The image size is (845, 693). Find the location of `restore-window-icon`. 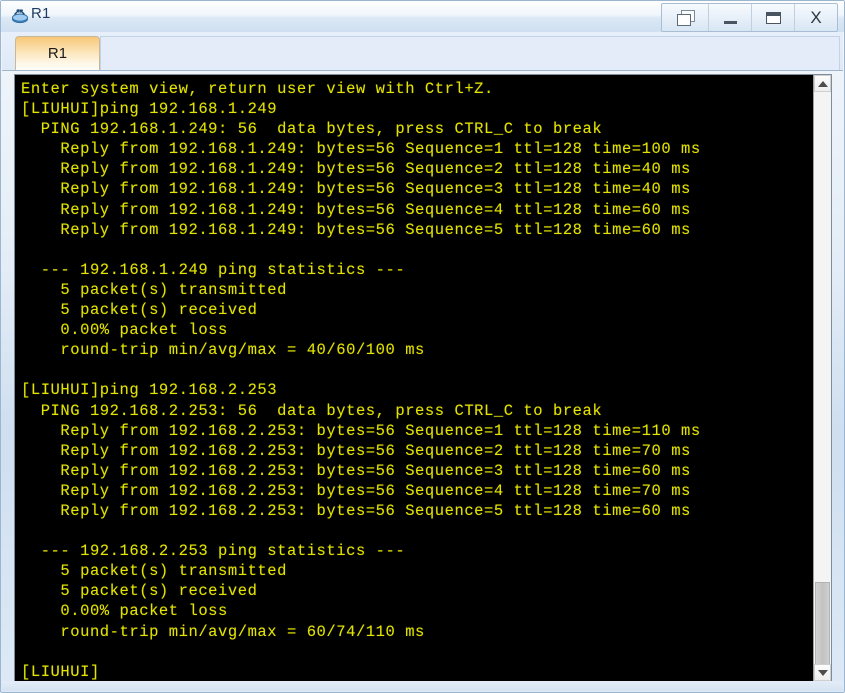

restore-window-icon is located at coordinates (685, 18).